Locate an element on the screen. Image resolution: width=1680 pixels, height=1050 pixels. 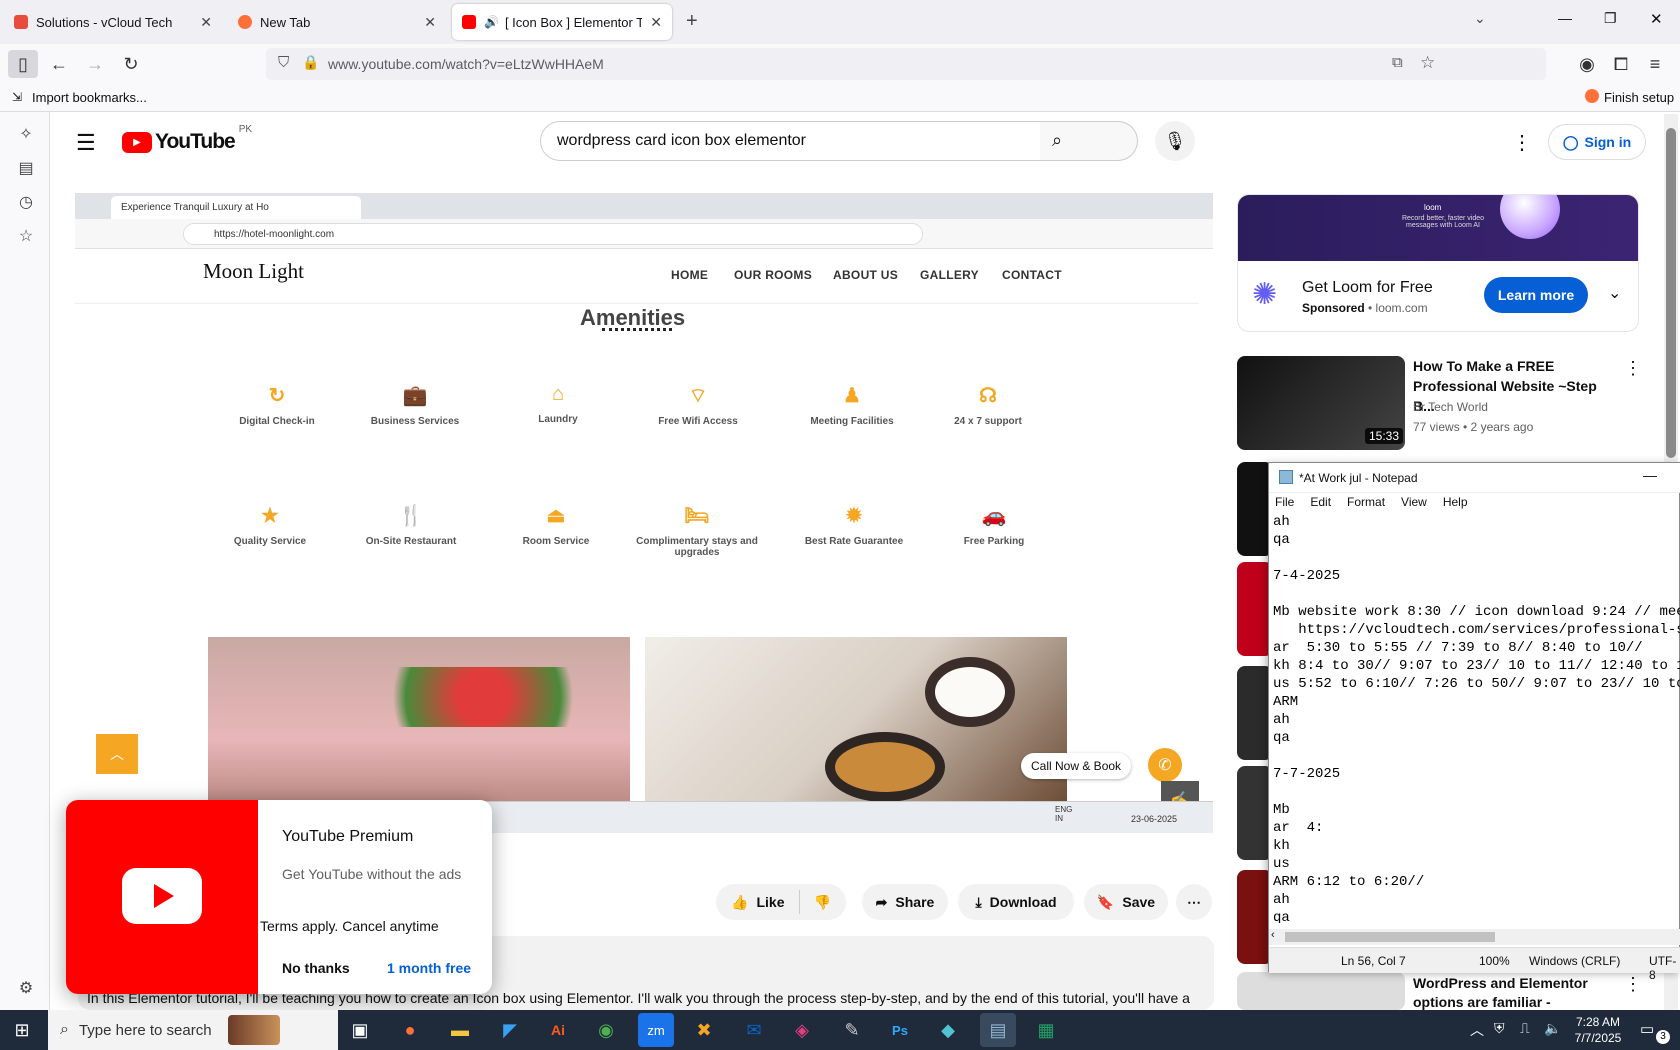
bookmarks-bar: ⇲ Import bookmarks... Finish setup is located at coordinates (840, 98).